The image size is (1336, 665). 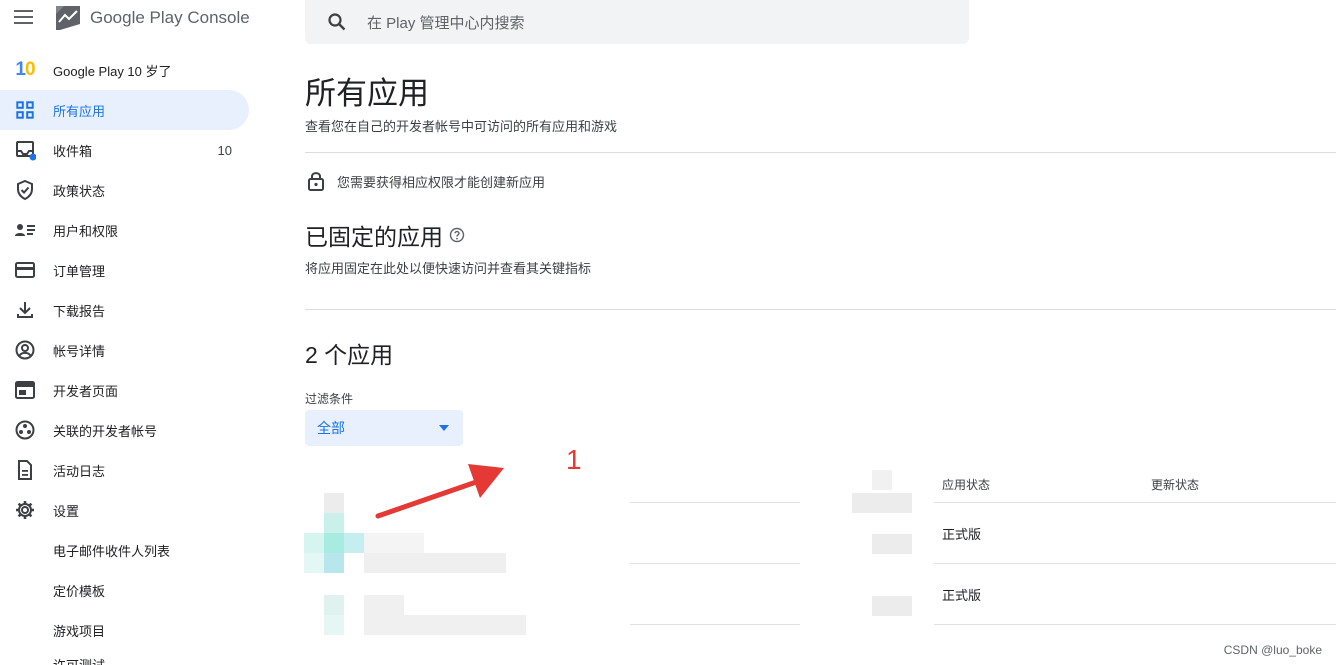 I want to click on dropdown-arrow-icon, so click(x=444, y=428).